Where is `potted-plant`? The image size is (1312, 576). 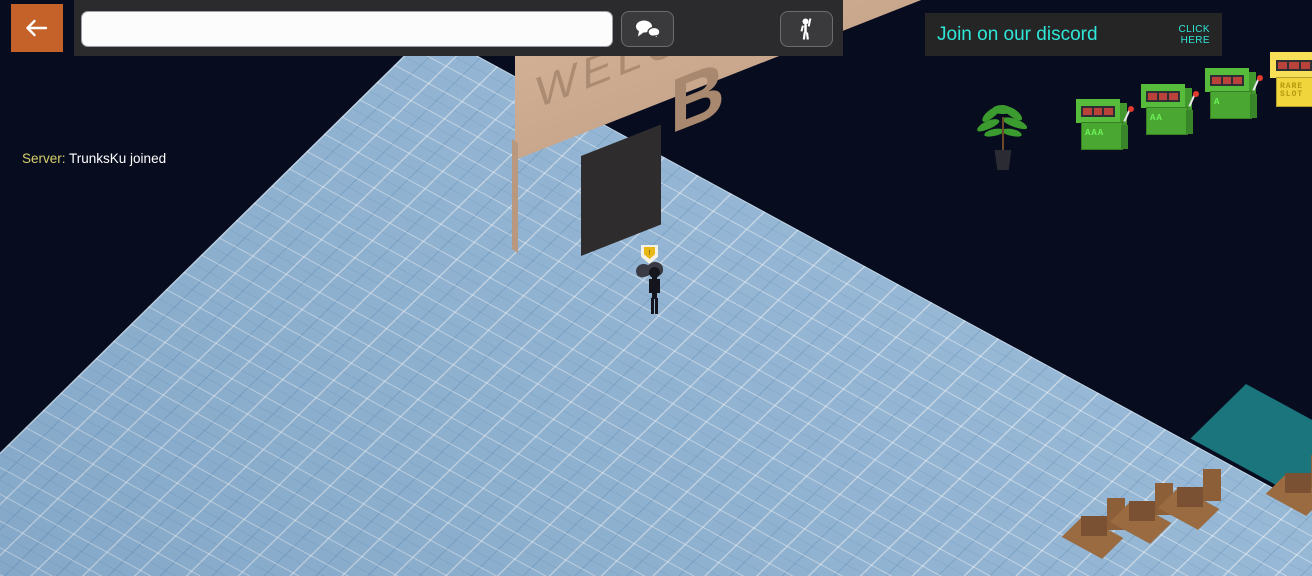
potted-plant is located at coordinates (1002, 139).